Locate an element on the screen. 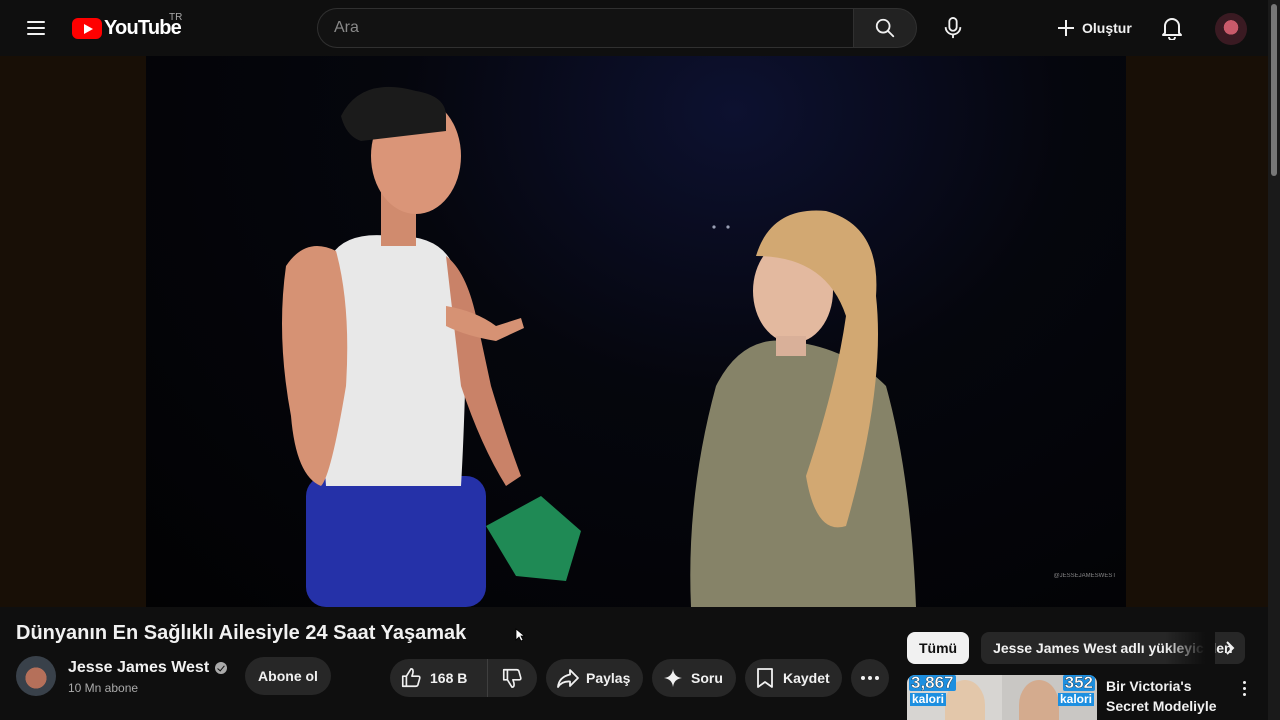 The height and width of the screenshot is (720, 1280). bookmark-icon is located at coordinates (765, 678).